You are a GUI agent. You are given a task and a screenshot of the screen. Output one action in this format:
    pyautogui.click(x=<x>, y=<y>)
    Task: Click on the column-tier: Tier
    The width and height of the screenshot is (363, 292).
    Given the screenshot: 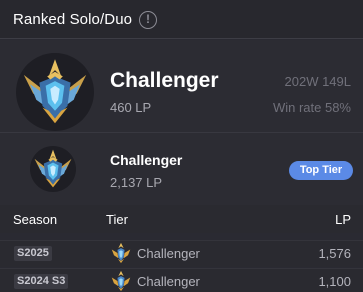 What is the action you would take?
    pyautogui.click(x=117, y=219)
    